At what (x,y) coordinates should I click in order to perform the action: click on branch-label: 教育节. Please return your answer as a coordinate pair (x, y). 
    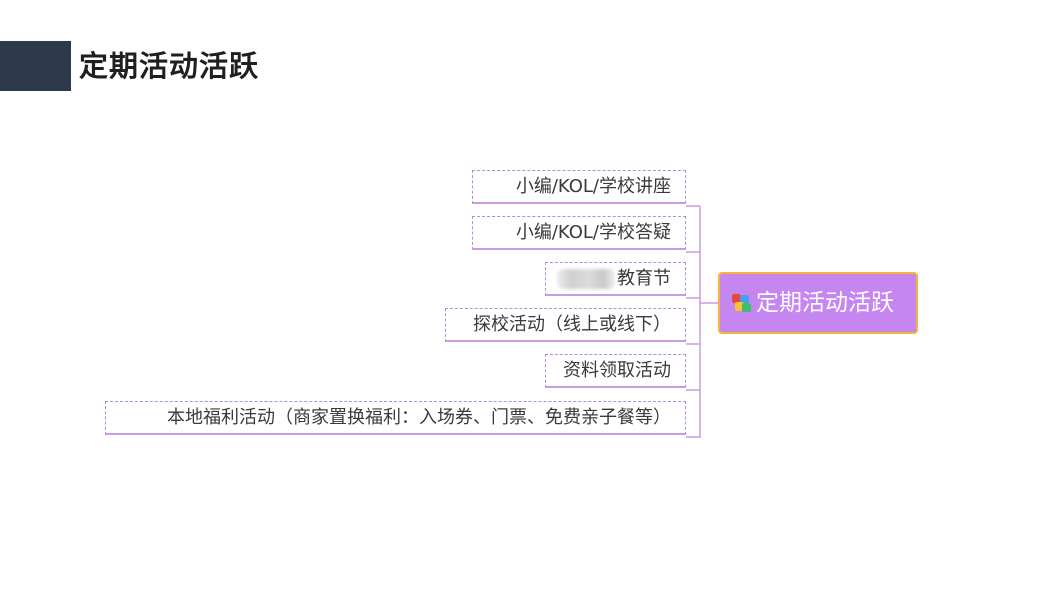
    Looking at the image, I should click on (644, 278).